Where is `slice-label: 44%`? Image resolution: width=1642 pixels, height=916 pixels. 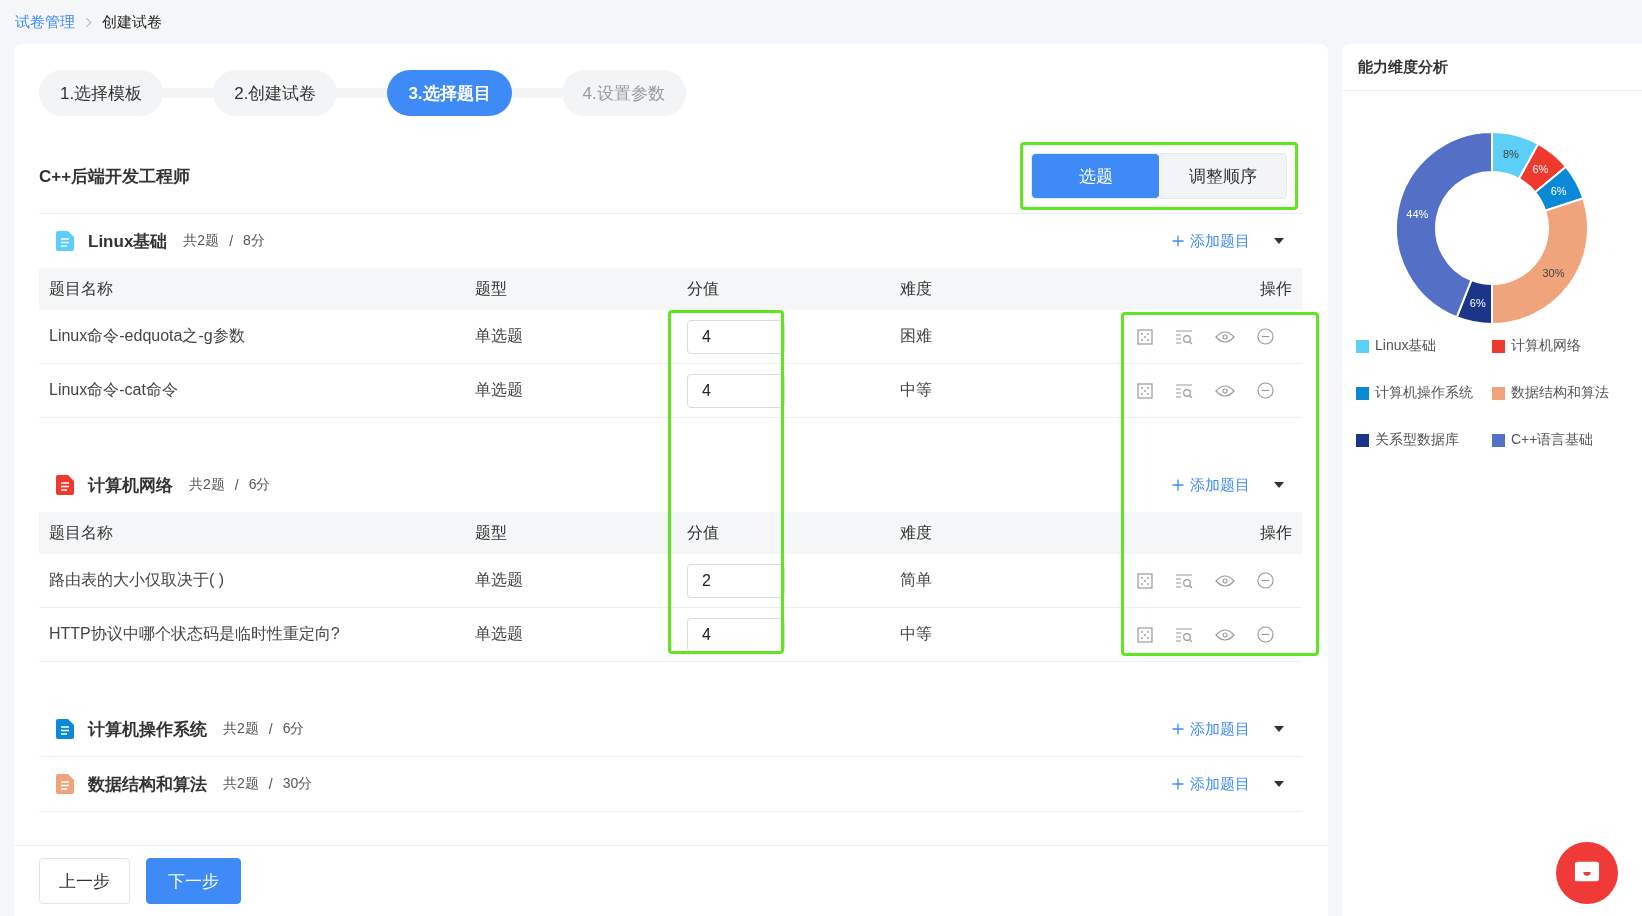 slice-label: 44% is located at coordinates (1417, 213).